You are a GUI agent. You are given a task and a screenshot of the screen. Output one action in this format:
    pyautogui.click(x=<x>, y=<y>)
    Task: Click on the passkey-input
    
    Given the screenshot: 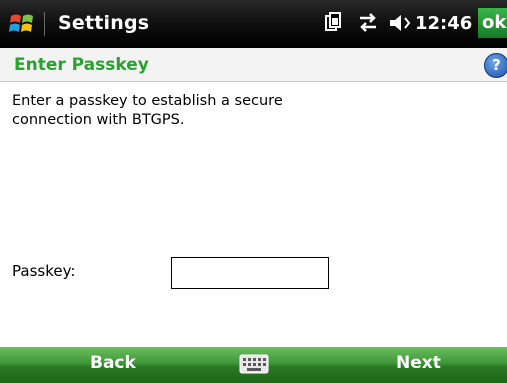 What is the action you would take?
    pyautogui.click(x=250, y=273)
    